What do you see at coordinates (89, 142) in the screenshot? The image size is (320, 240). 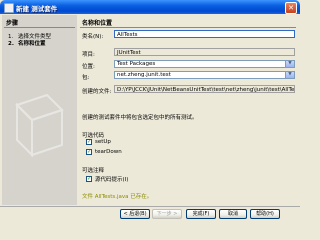 I see `setup-checkbox: ✓` at bounding box center [89, 142].